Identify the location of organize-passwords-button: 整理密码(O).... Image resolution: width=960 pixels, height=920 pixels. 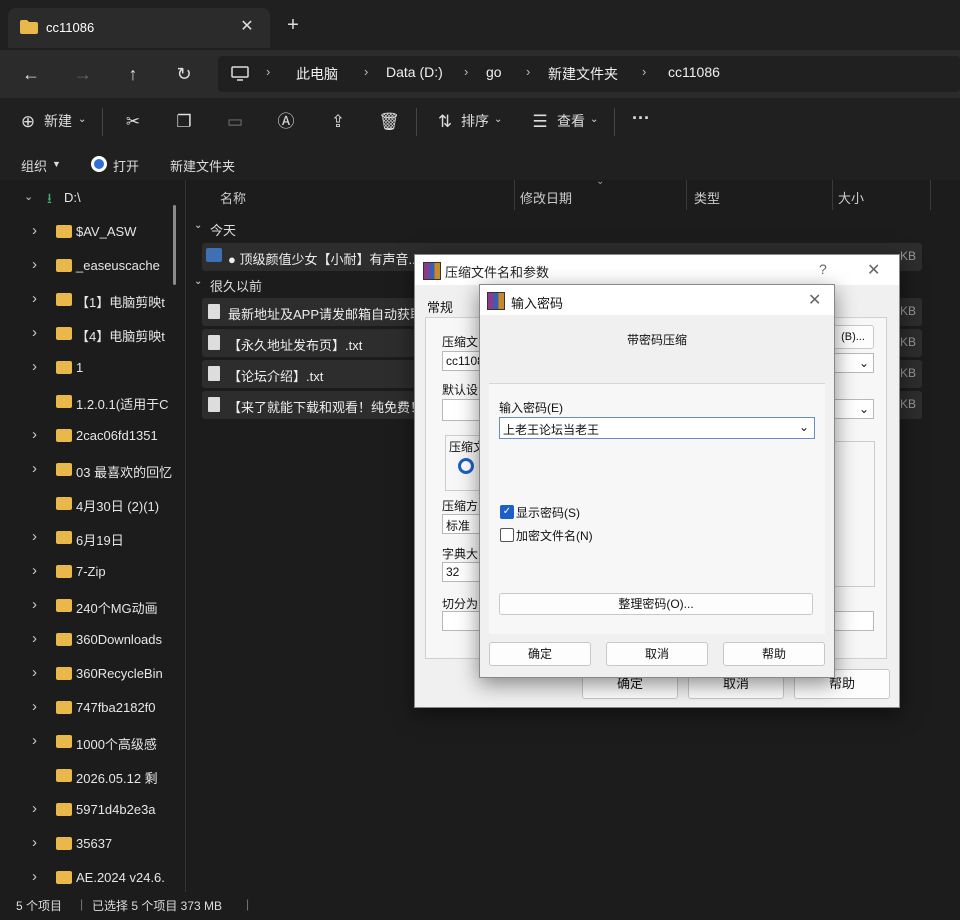
(656, 604).